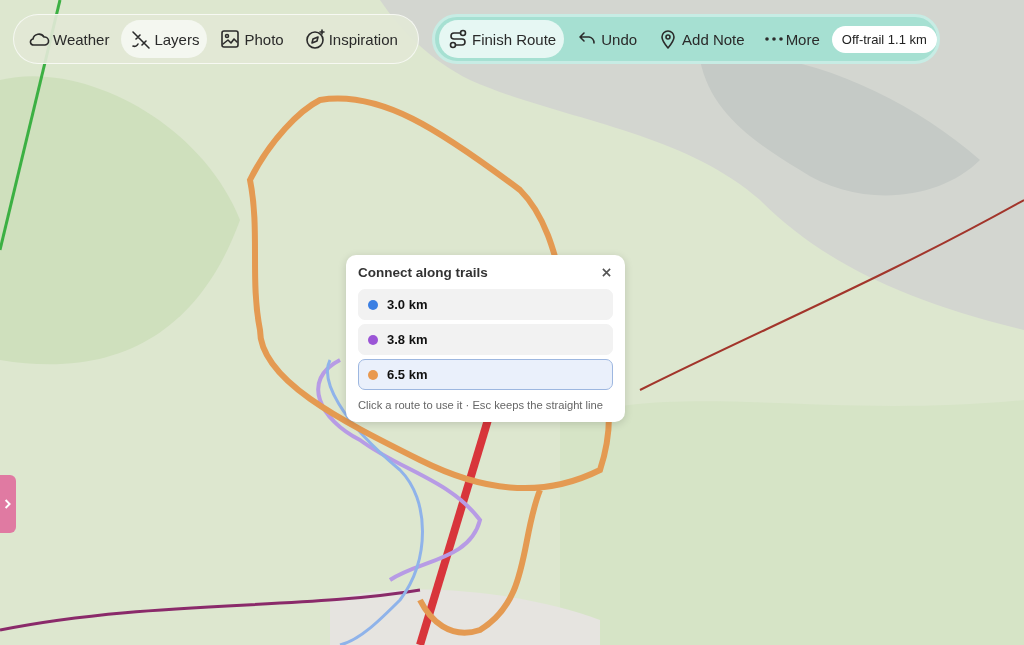  What do you see at coordinates (350, 39) in the screenshot?
I see `toolbar-button: Inspiration` at bounding box center [350, 39].